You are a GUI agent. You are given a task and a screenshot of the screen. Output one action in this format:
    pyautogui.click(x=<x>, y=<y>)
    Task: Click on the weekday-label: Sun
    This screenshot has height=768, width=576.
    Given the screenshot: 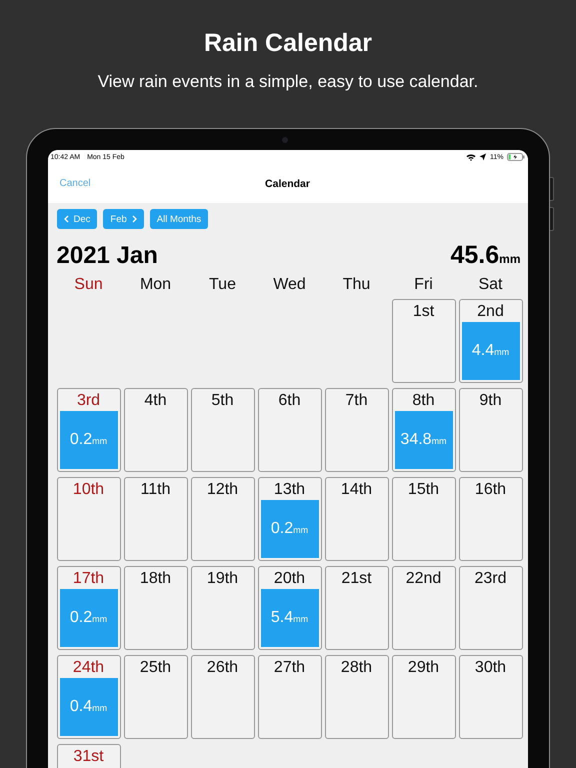 What is the action you would take?
    pyautogui.click(x=88, y=285)
    